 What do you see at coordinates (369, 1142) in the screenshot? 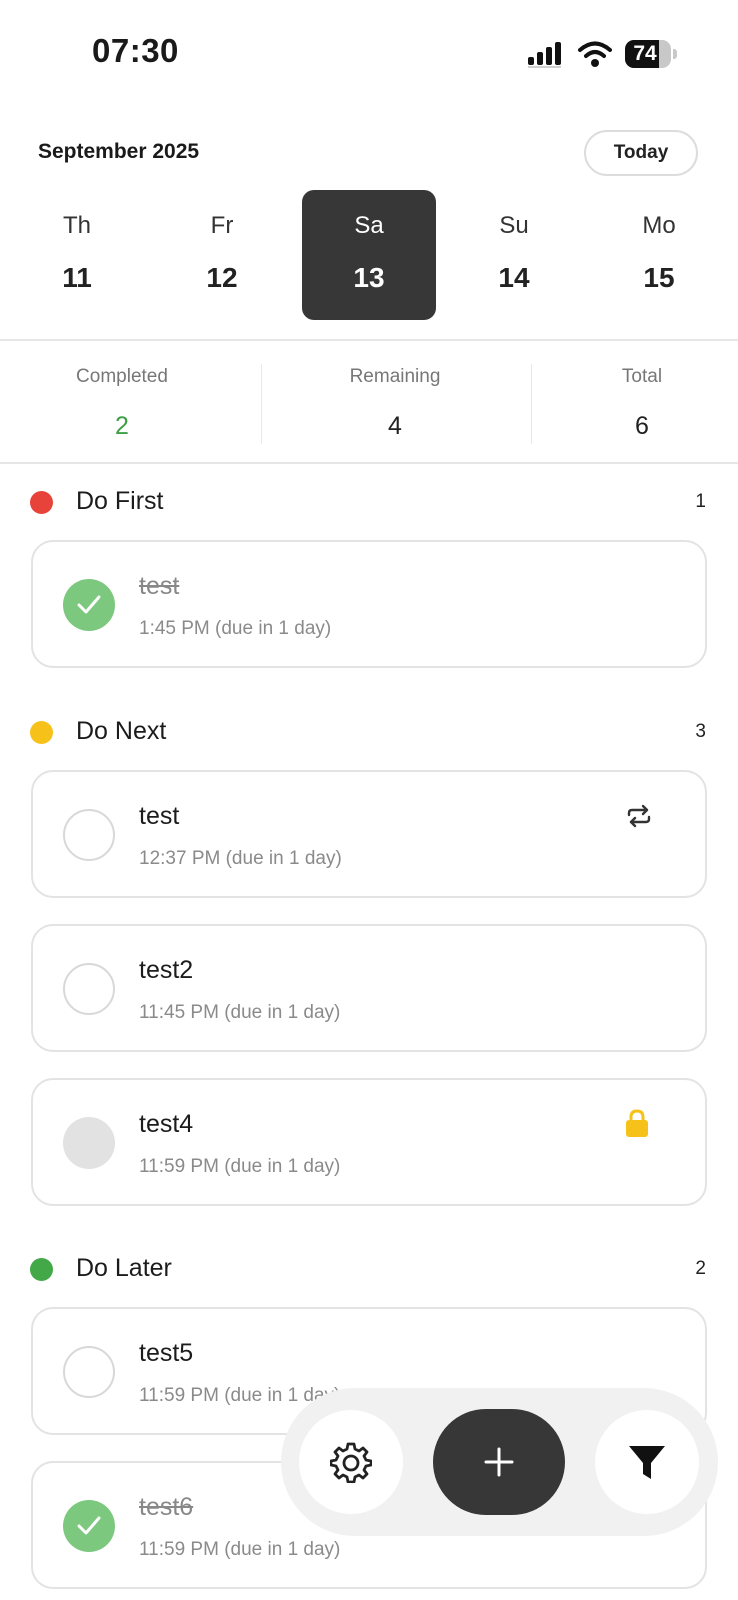
I see `task-card: test4 11:59 PM (due in 1 day)` at bounding box center [369, 1142].